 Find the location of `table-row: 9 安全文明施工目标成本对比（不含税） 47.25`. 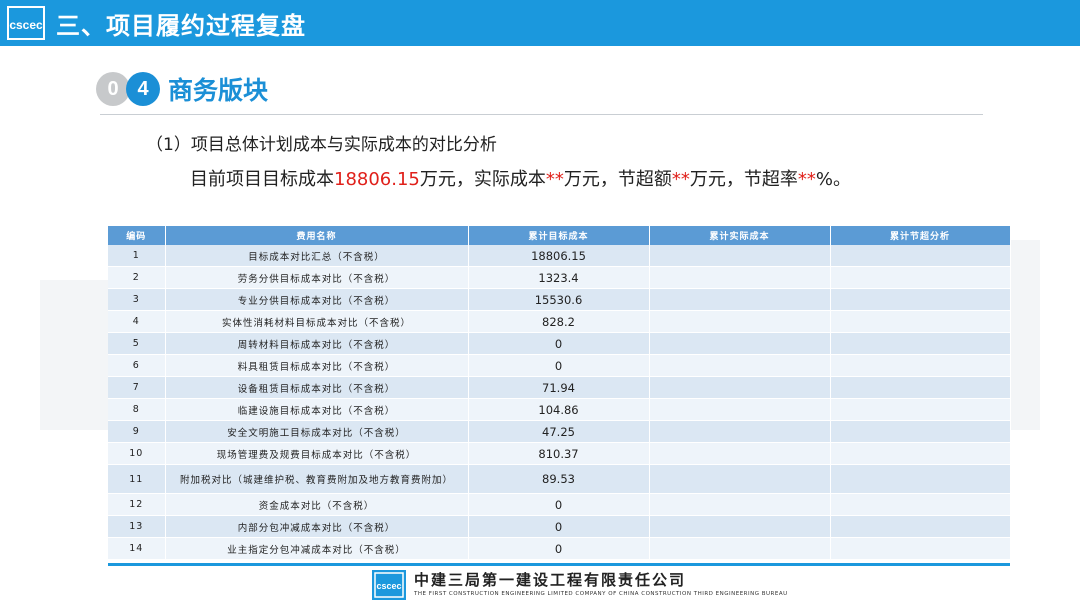

table-row: 9 安全文明施工目标成本对比（不含税） 47.25 is located at coordinates (559, 431).